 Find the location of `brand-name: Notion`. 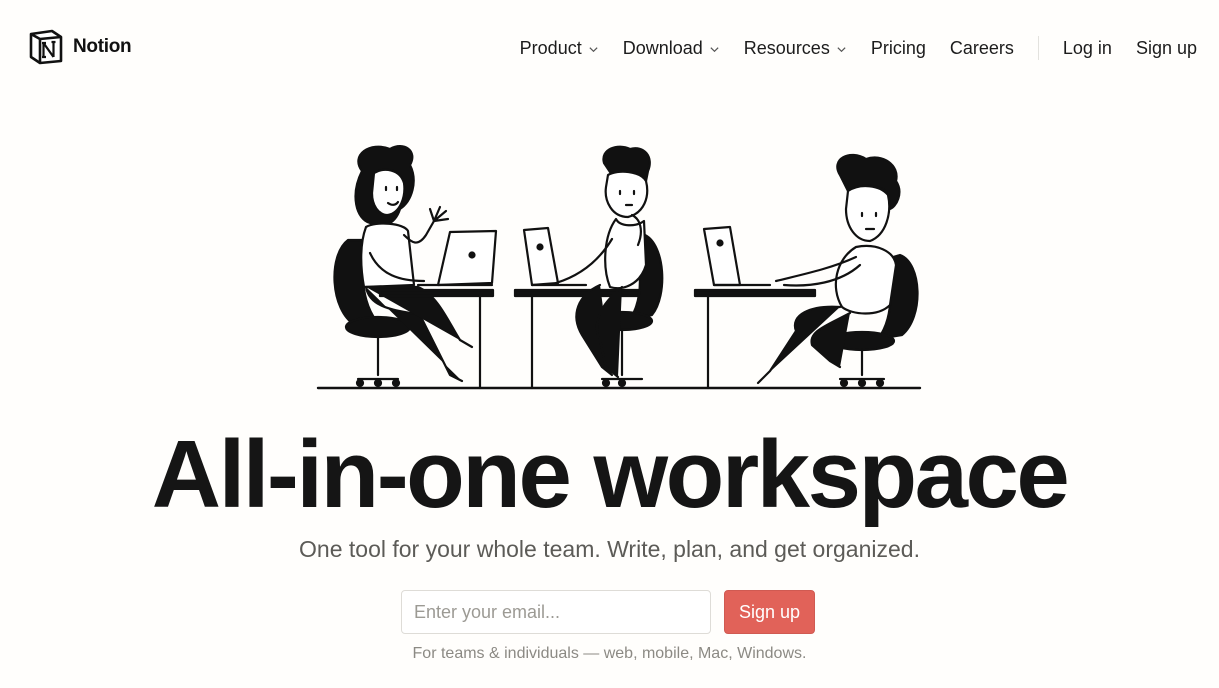

brand-name: Notion is located at coordinates (102, 46).